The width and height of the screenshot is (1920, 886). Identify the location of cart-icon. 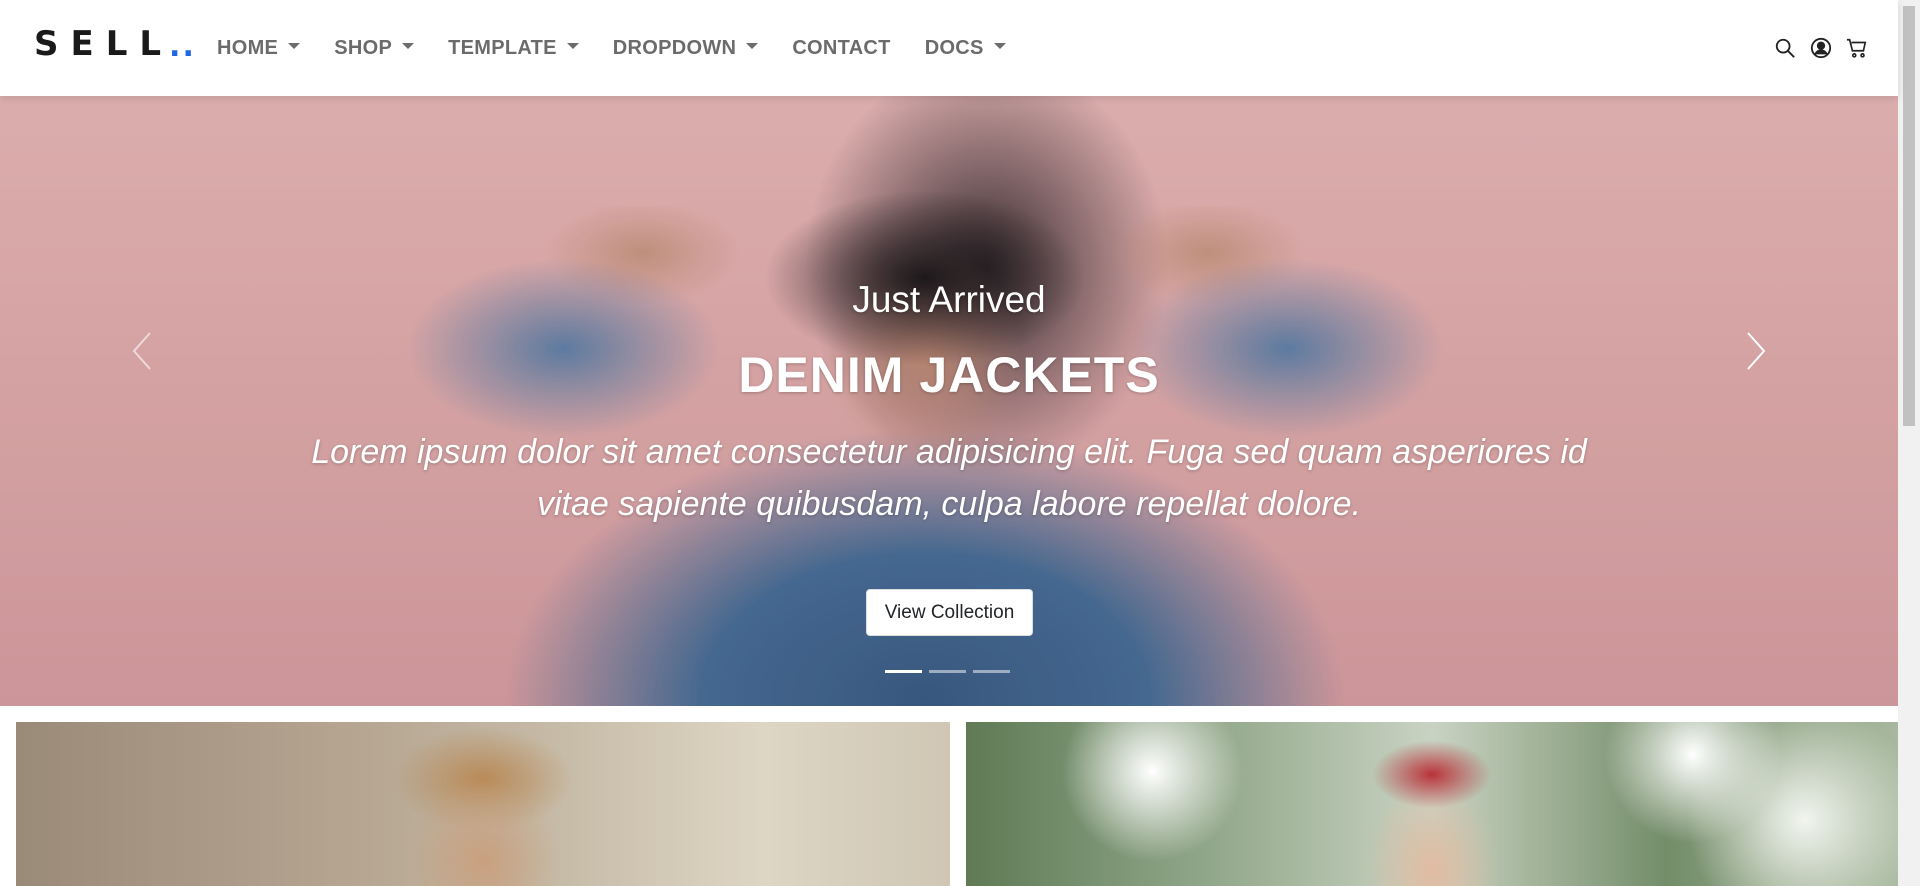
(1857, 48).